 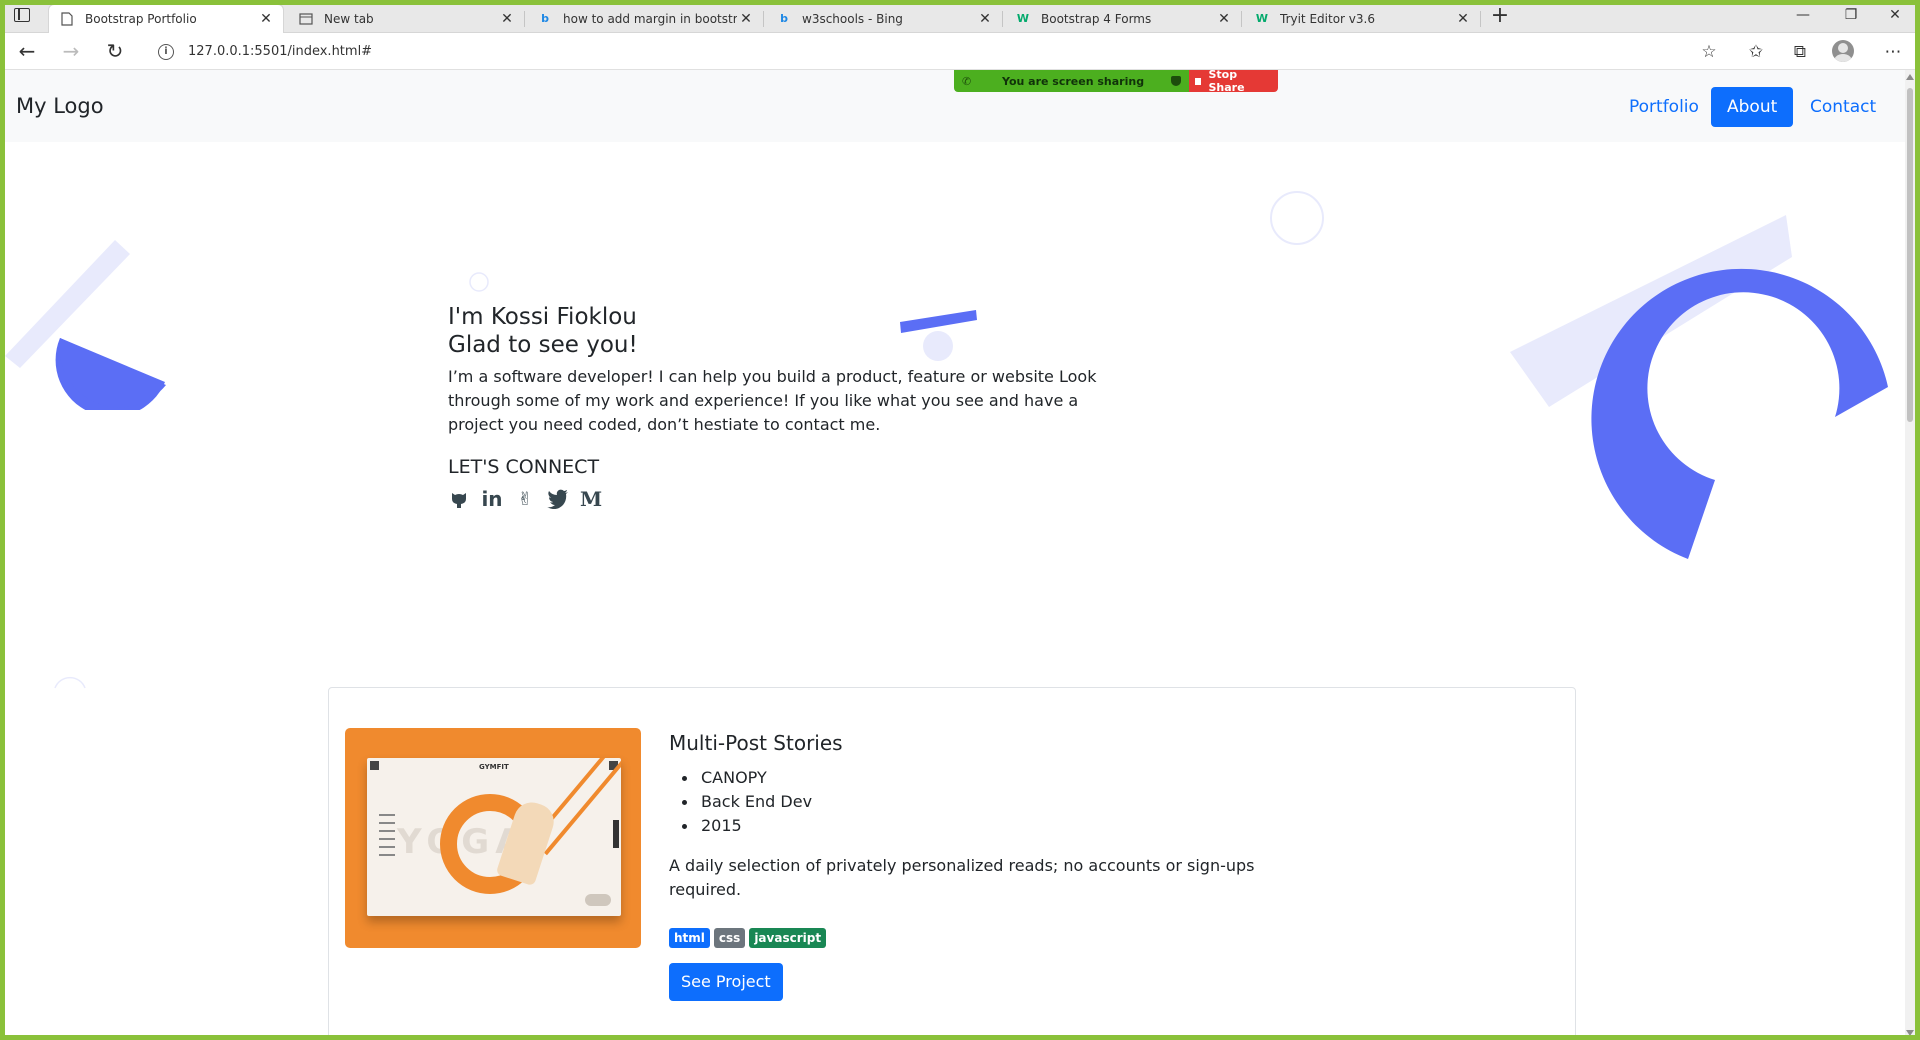 What do you see at coordinates (729, 938) in the screenshot?
I see `tag-css: css` at bounding box center [729, 938].